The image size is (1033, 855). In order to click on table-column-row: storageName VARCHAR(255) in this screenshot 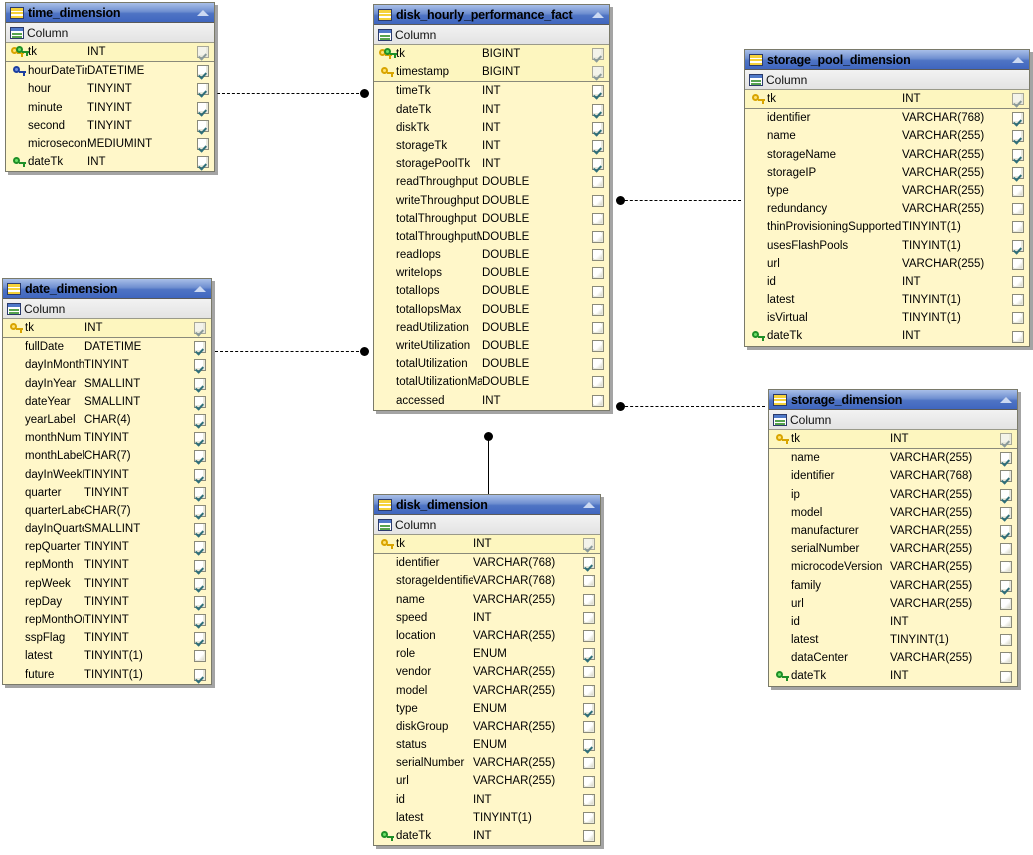, I will do `click(887, 155)`.